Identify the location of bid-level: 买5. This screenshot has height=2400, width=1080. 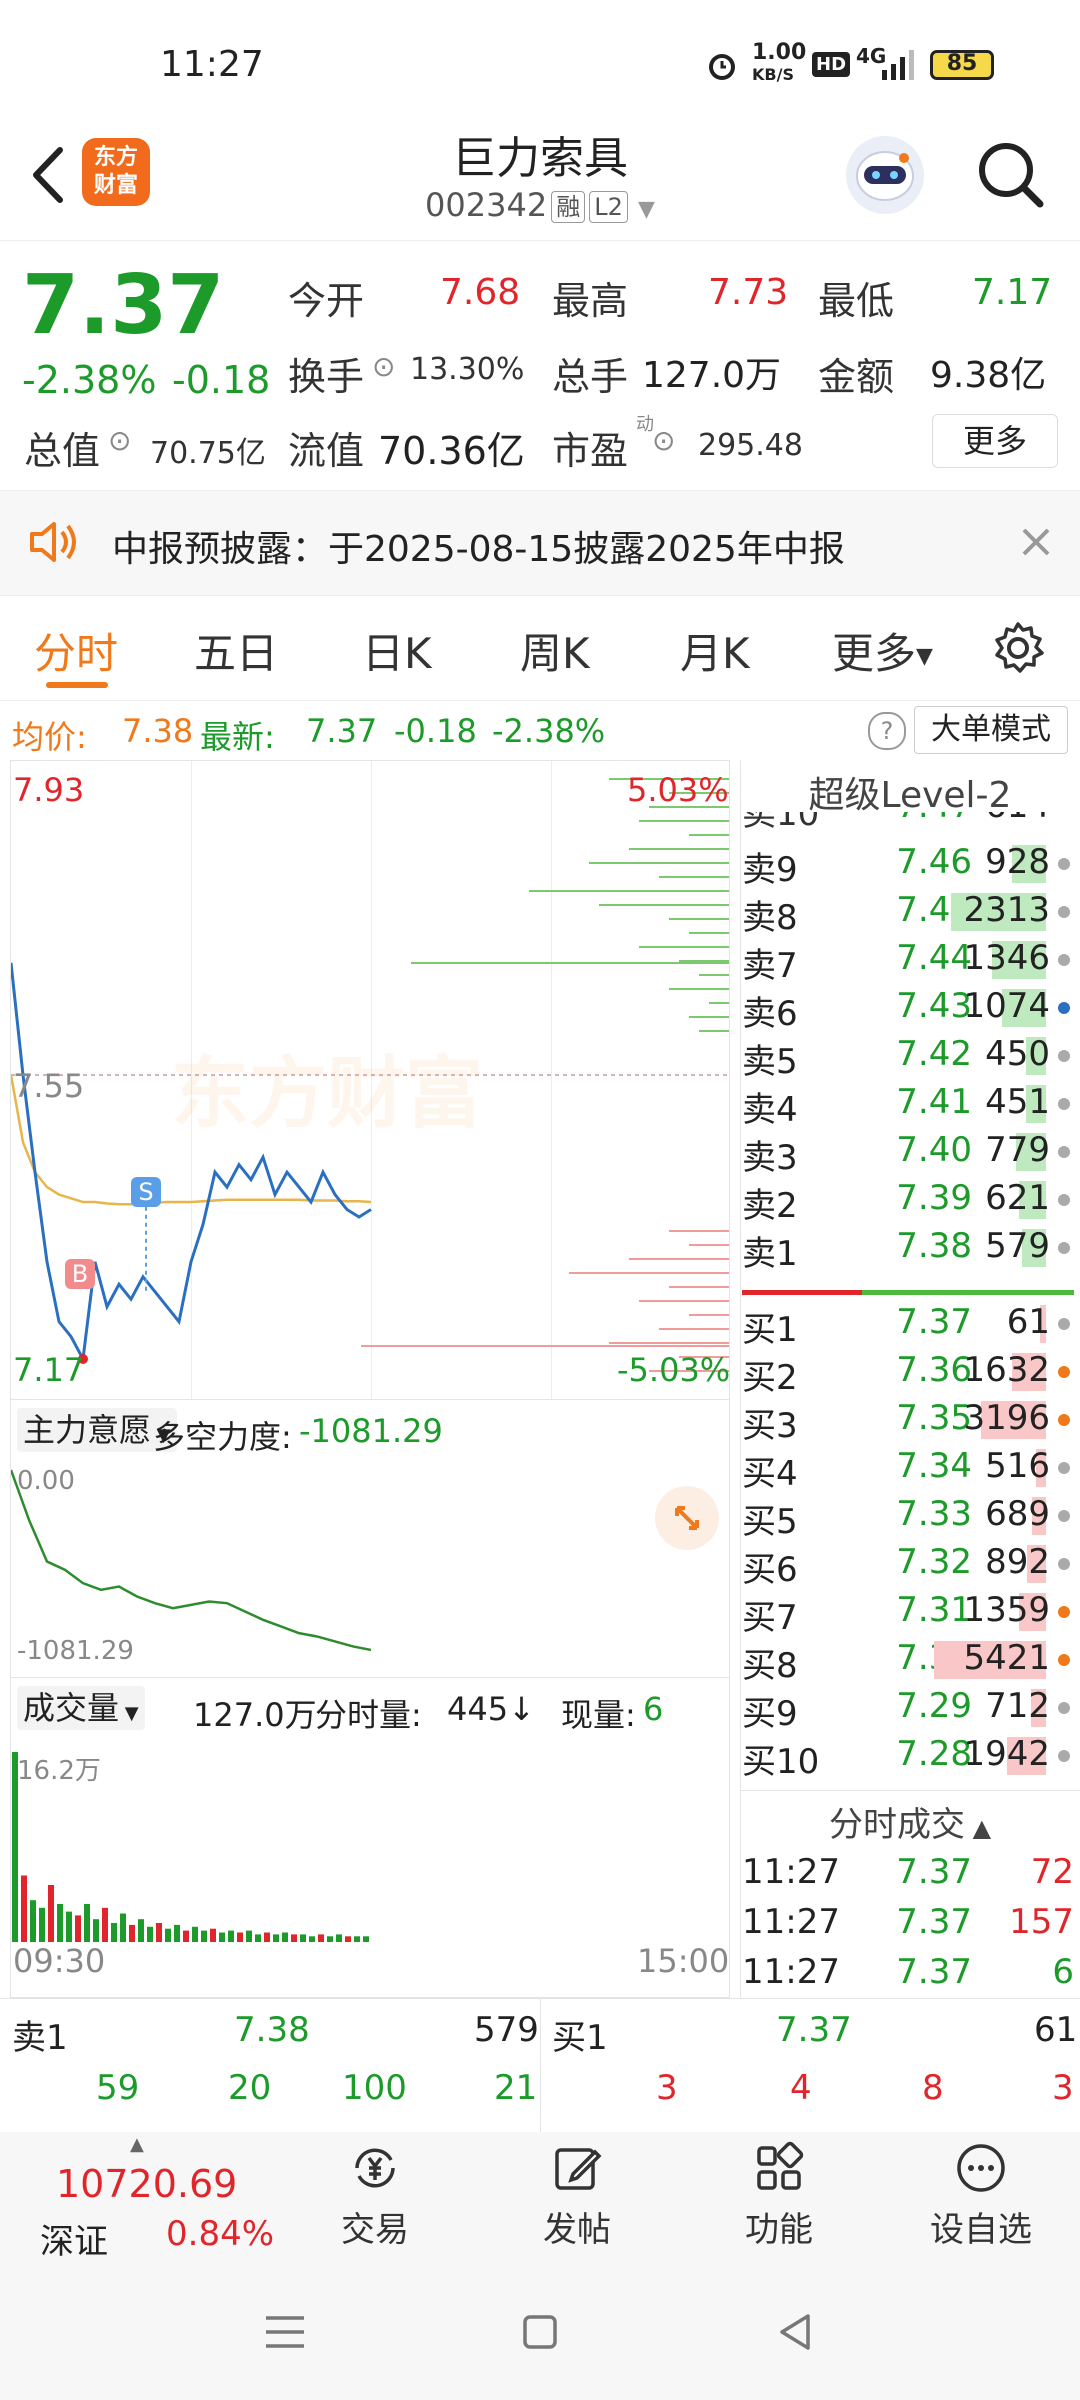
(770, 1522).